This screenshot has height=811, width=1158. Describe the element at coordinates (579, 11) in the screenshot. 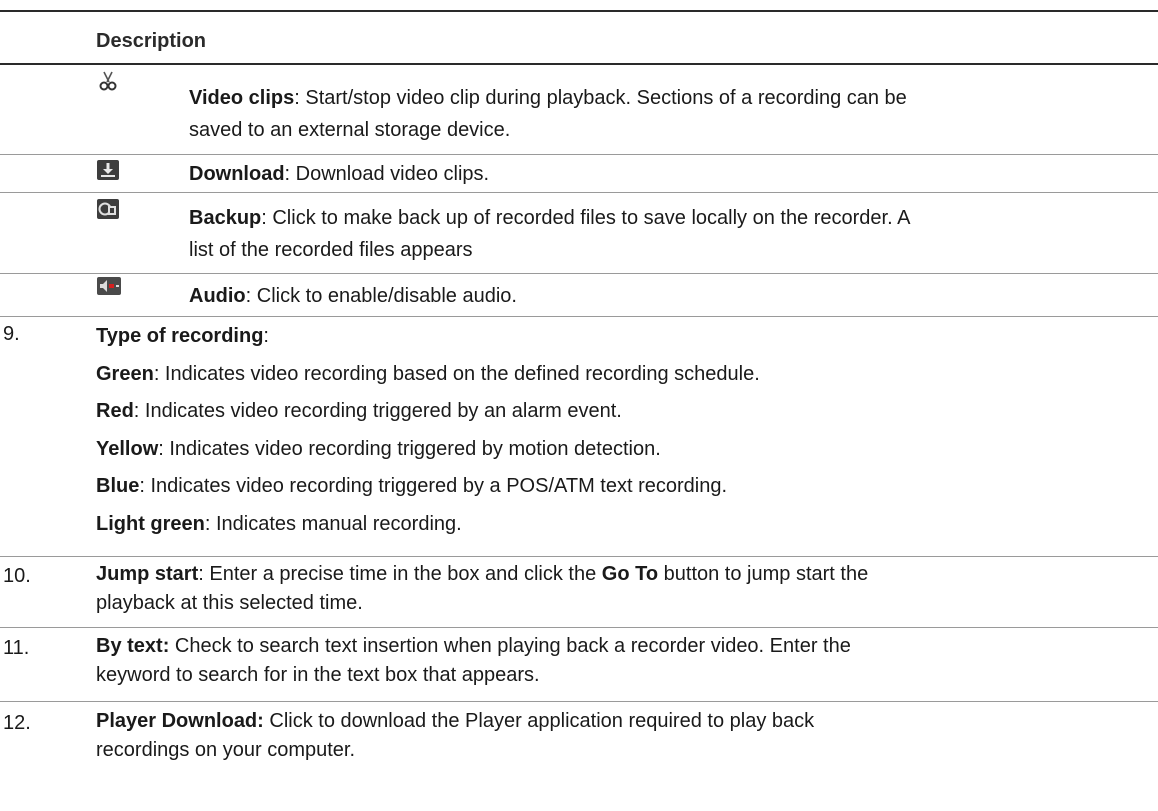

I see `table-top-rule` at that location.